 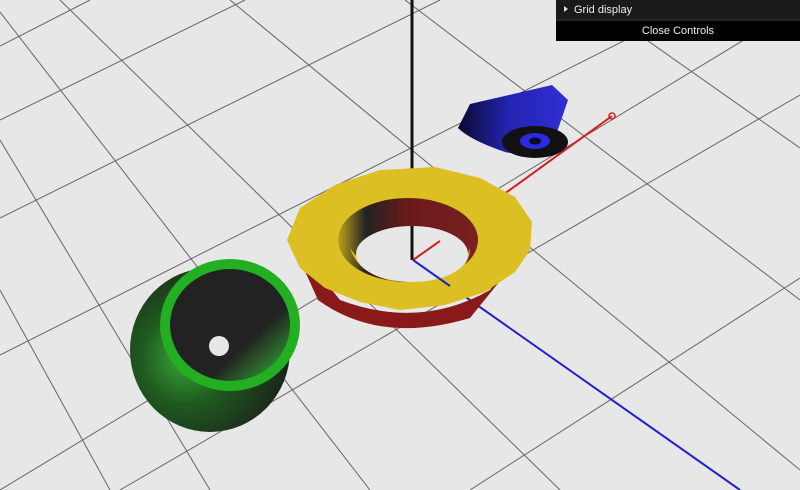 I want to click on folder-grid-display: Grid display, so click(x=678, y=10).